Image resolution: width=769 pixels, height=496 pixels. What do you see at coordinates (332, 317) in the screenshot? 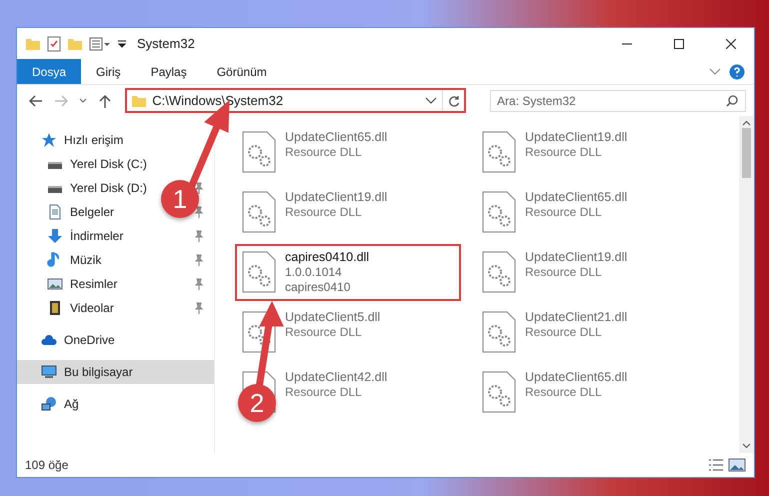
I see `file-name: UpdateClient5.dll` at bounding box center [332, 317].